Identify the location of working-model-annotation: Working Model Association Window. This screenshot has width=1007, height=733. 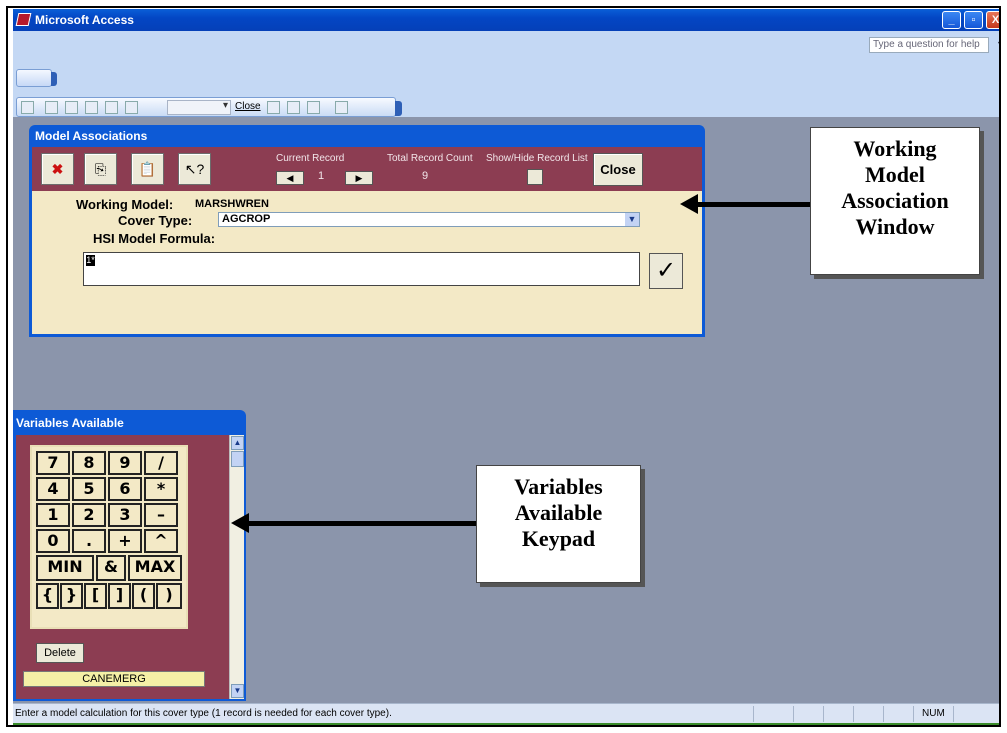
(895, 201).